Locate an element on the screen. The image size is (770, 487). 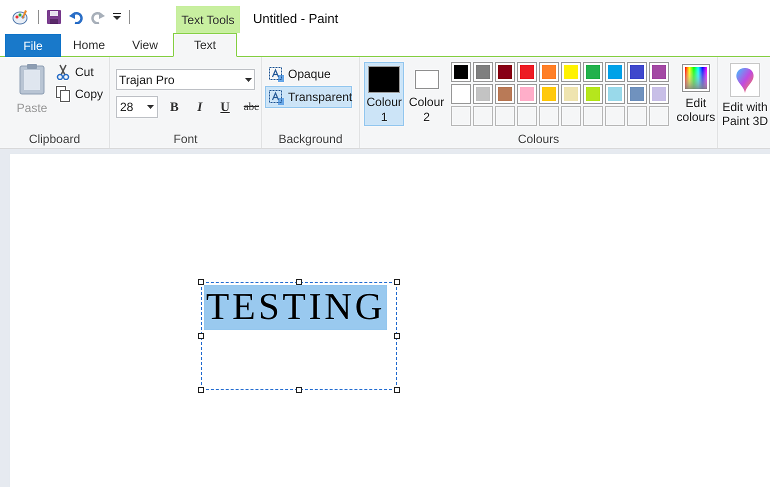
clipboard-icon is located at coordinates (32, 79).